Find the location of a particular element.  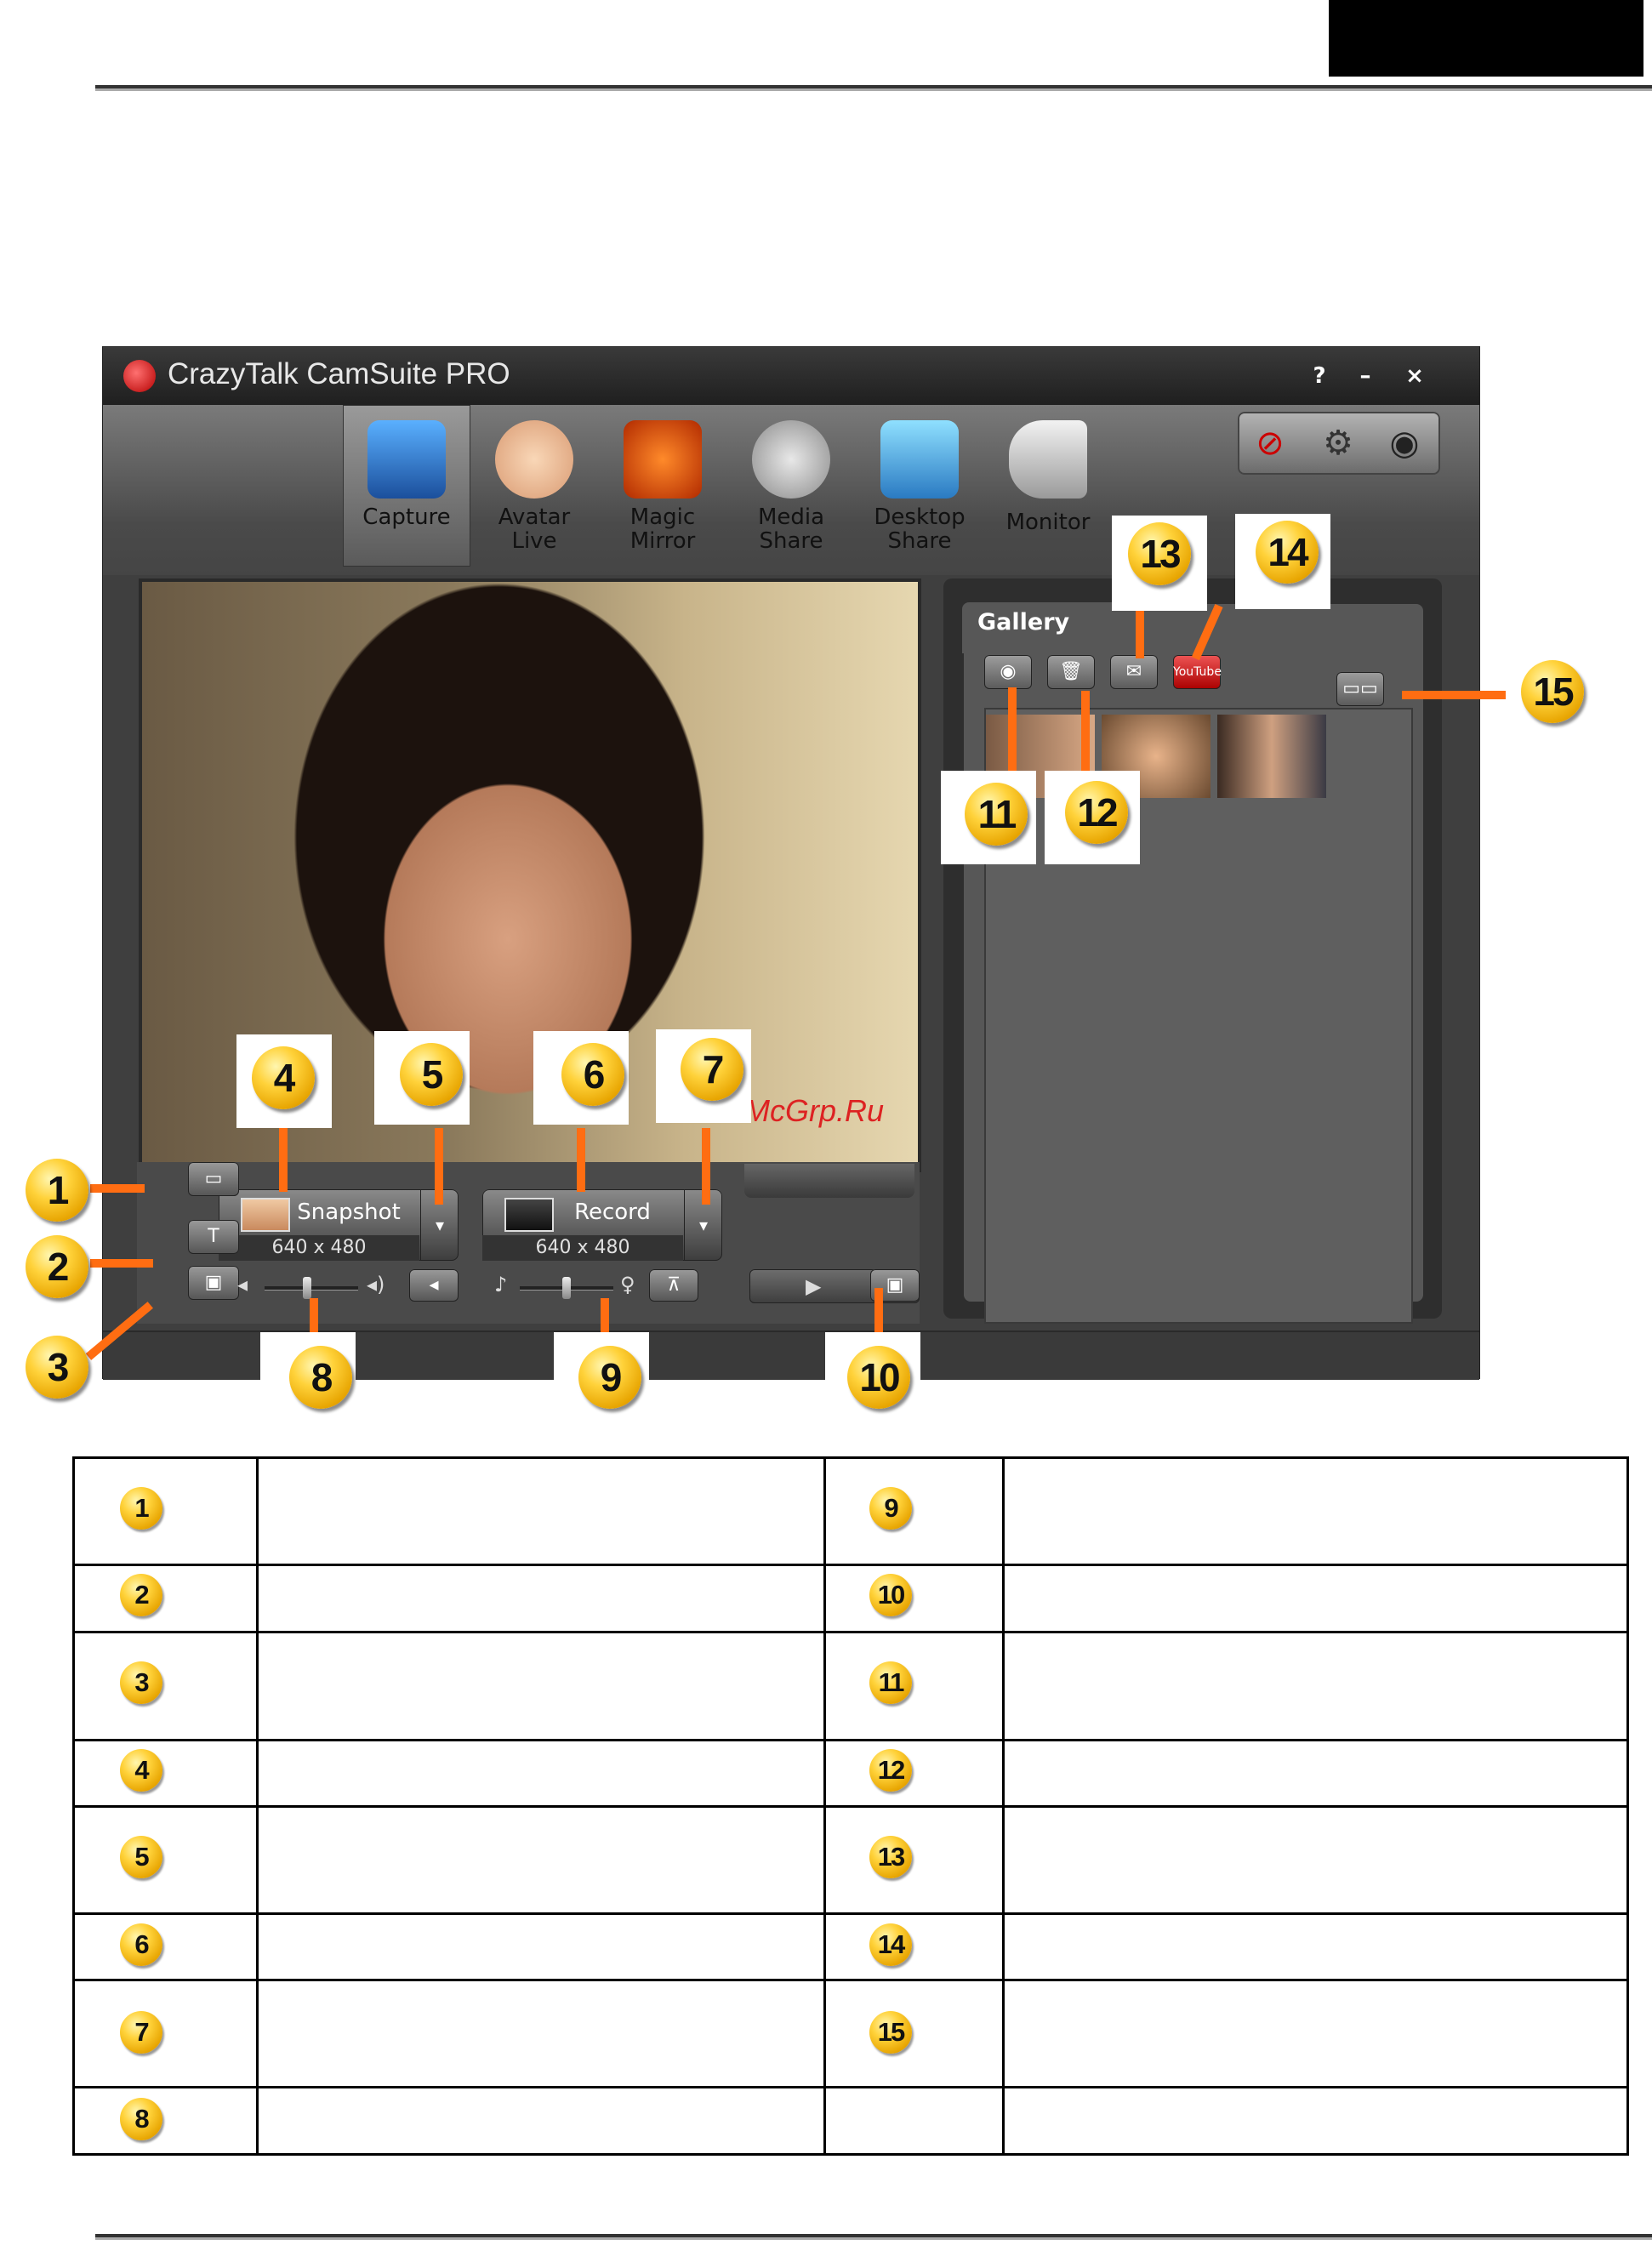

snapshot-button: Snapshot 640 x 480 ▾ is located at coordinates (339, 1225).